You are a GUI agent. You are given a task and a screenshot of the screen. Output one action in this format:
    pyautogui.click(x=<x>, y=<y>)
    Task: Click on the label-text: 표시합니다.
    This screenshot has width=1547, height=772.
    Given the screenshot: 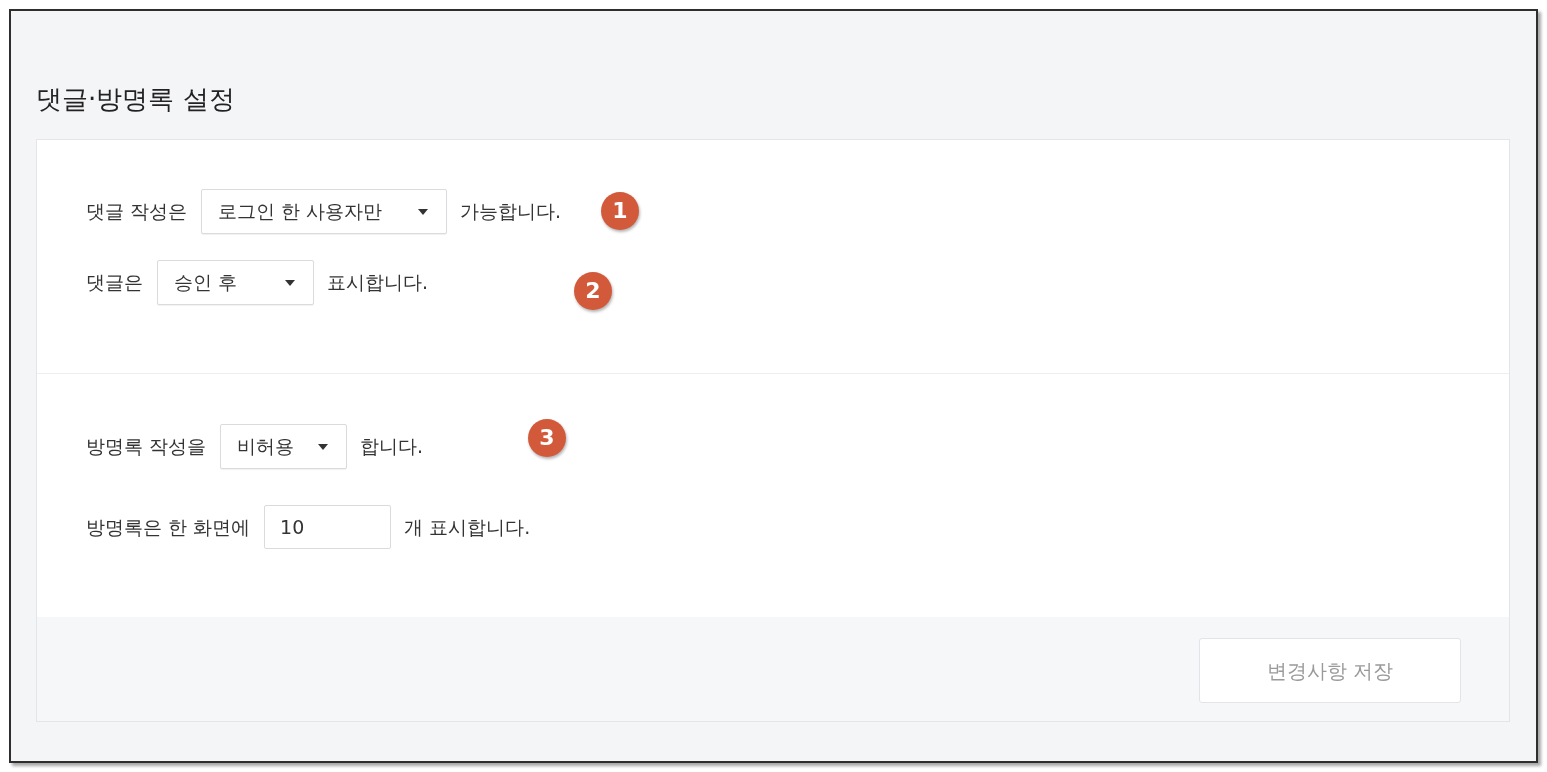 What is the action you would take?
    pyautogui.click(x=378, y=283)
    